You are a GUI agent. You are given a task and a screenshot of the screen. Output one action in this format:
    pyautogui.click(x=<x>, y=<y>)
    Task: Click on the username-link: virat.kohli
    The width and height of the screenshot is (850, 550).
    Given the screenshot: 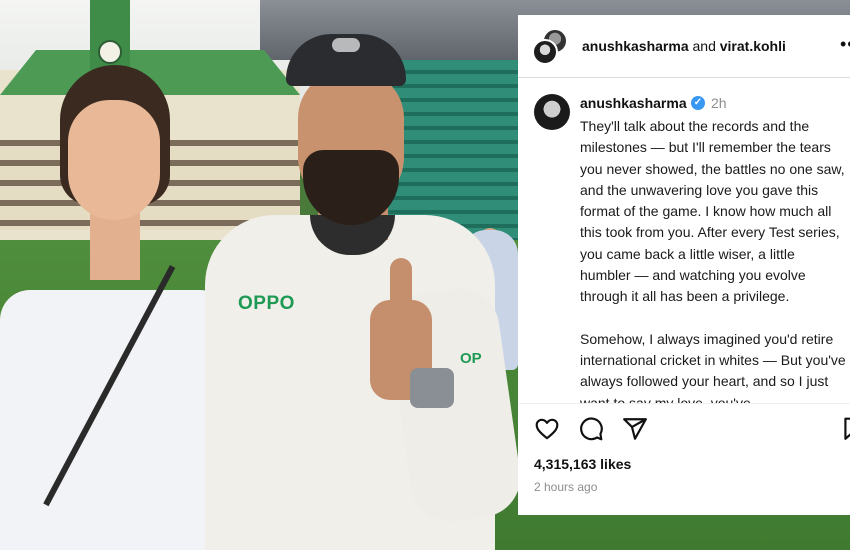 What is the action you would take?
    pyautogui.click(x=753, y=46)
    